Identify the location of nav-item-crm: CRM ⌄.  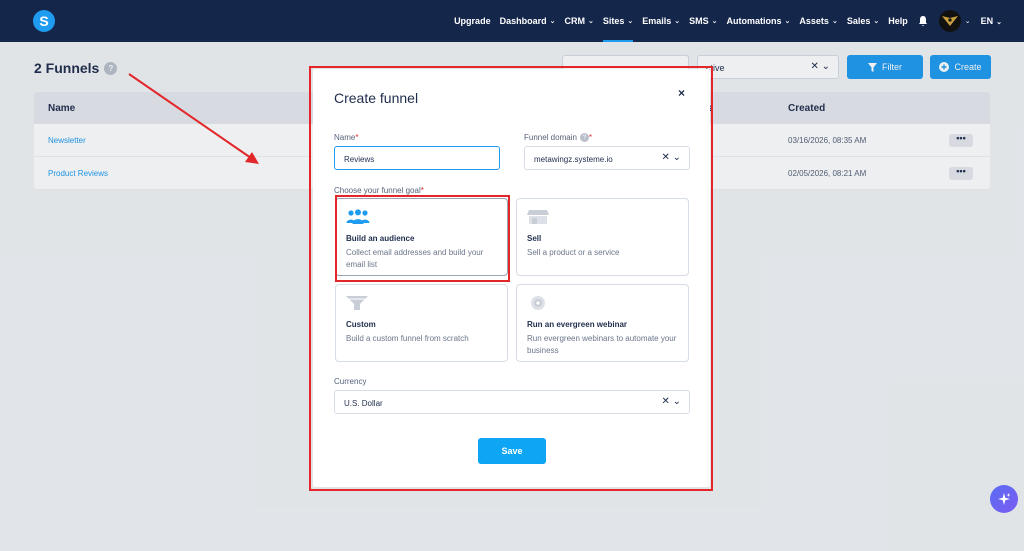
(578, 21).